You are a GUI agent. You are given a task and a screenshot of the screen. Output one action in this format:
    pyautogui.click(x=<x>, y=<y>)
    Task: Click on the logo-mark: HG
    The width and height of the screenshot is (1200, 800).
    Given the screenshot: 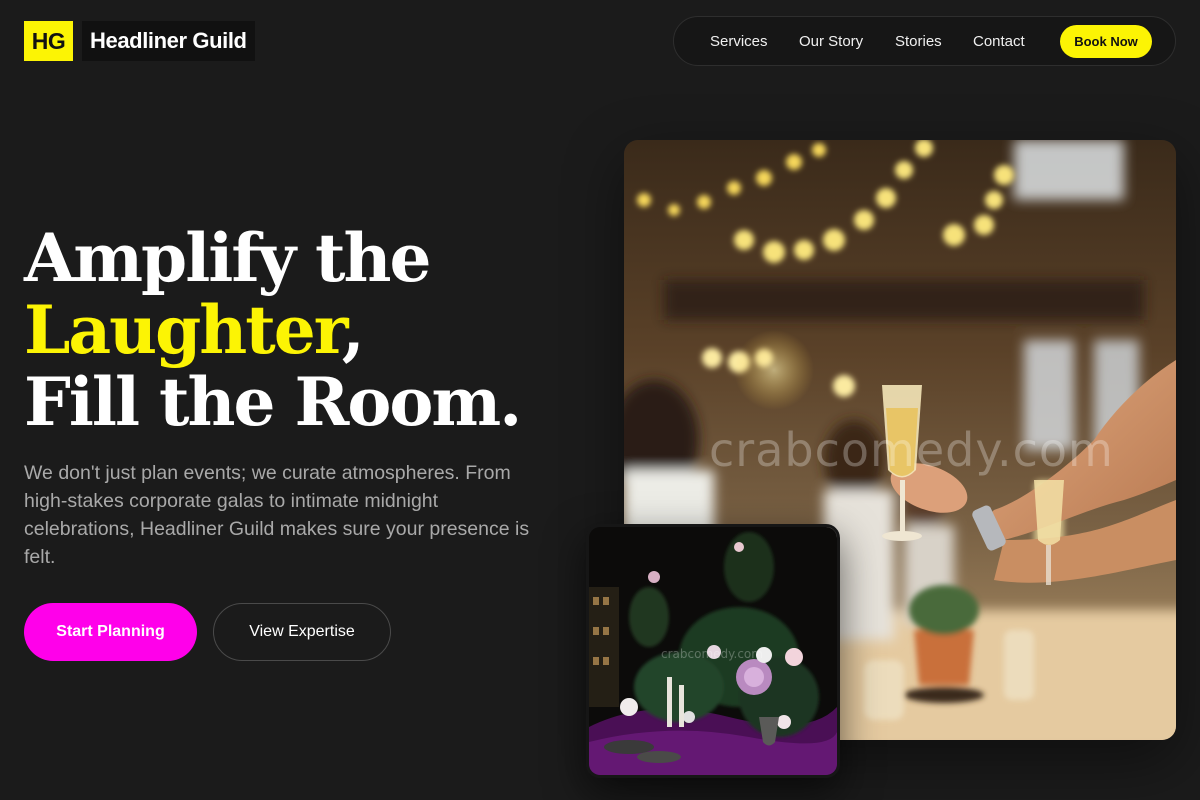 What is the action you would take?
    pyautogui.click(x=48, y=41)
    